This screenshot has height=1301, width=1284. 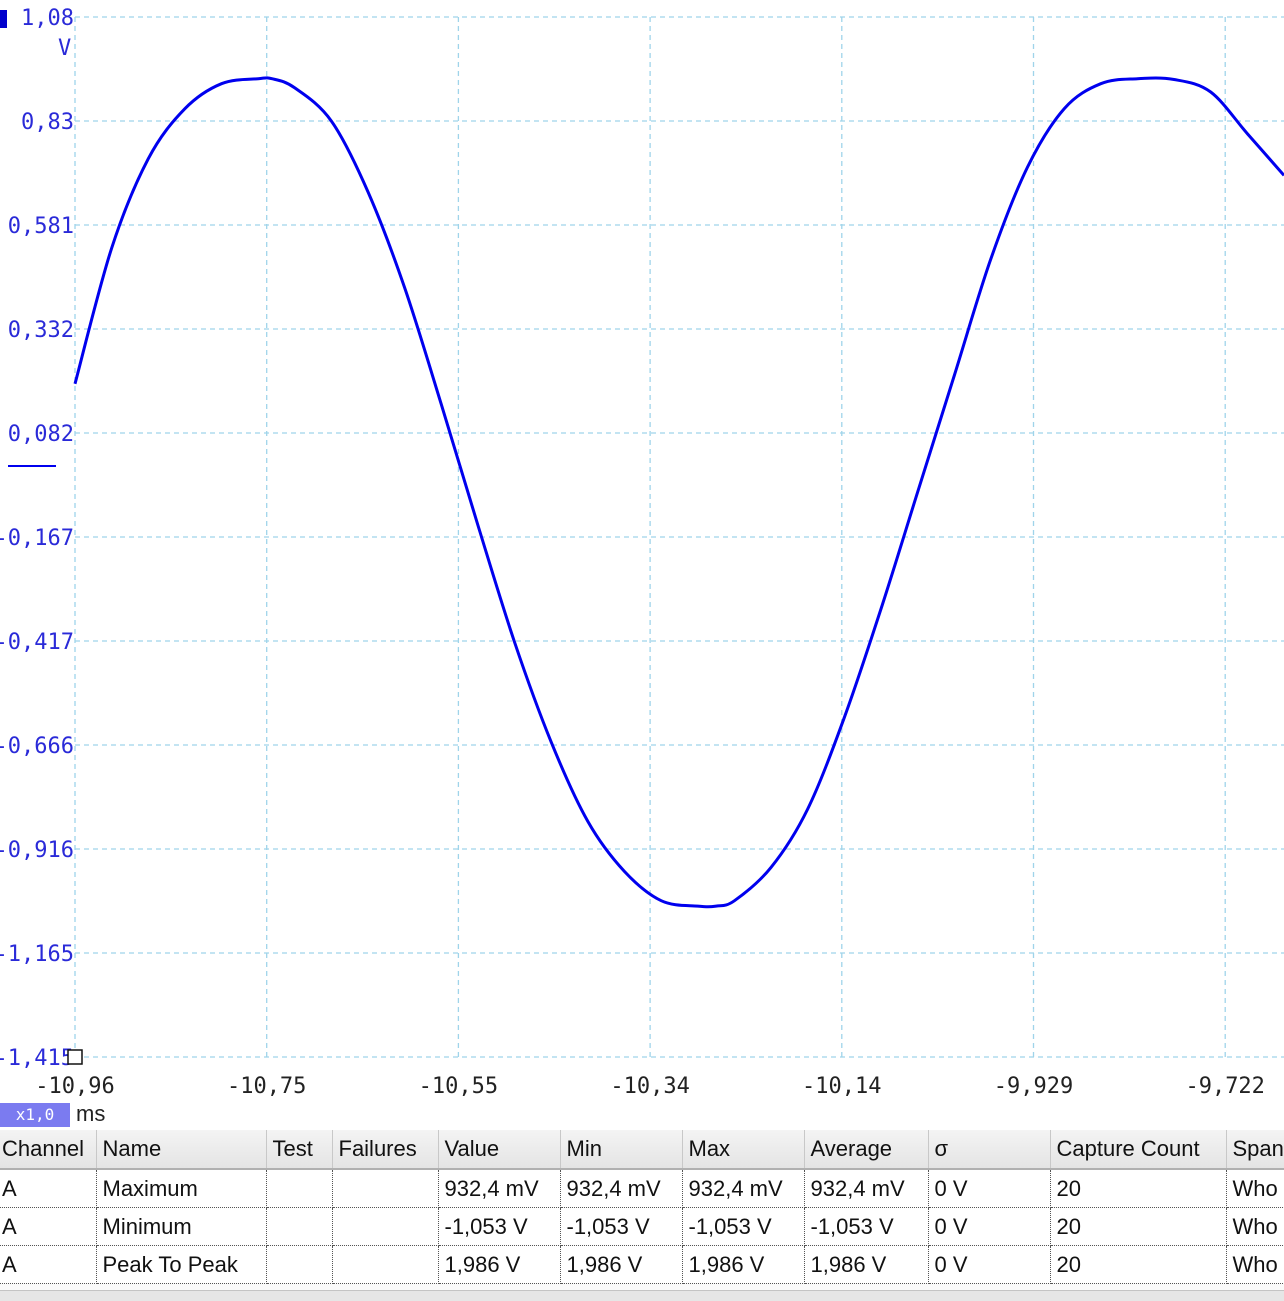 I want to click on column-header-average: Average, so click(x=866, y=1150).